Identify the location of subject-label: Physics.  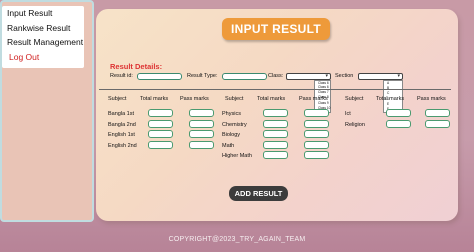
(231, 114).